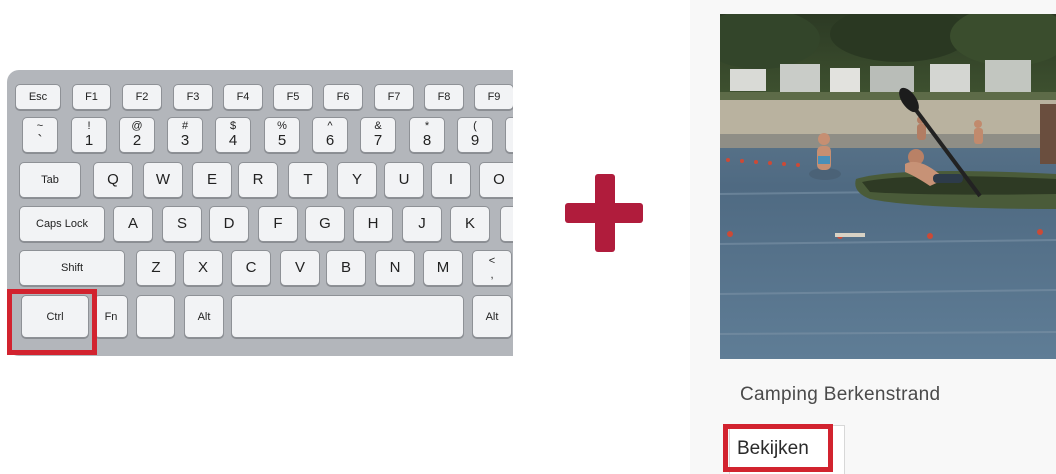 The image size is (1056, 474). Describe the element at coordinates (233, 135) in the screenshot. I see `key-4: $4` at that location.